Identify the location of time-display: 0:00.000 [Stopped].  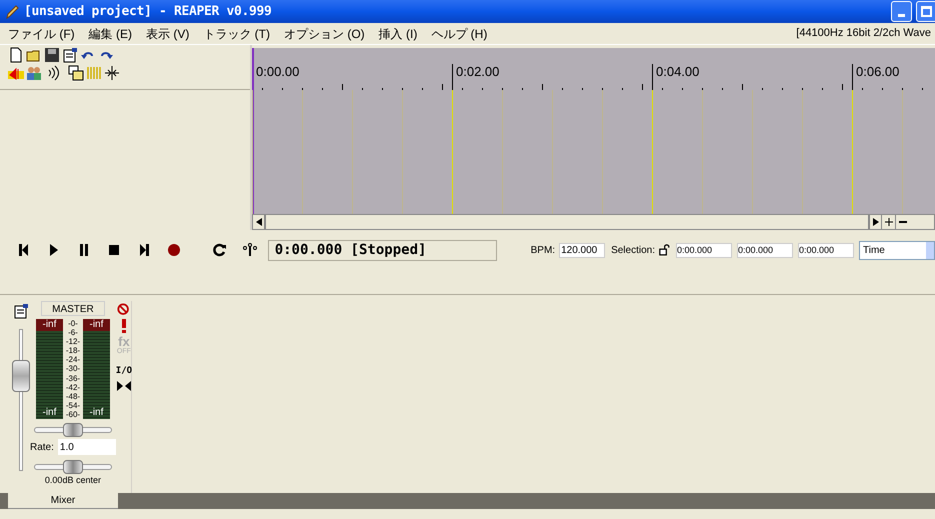
(382, 250).